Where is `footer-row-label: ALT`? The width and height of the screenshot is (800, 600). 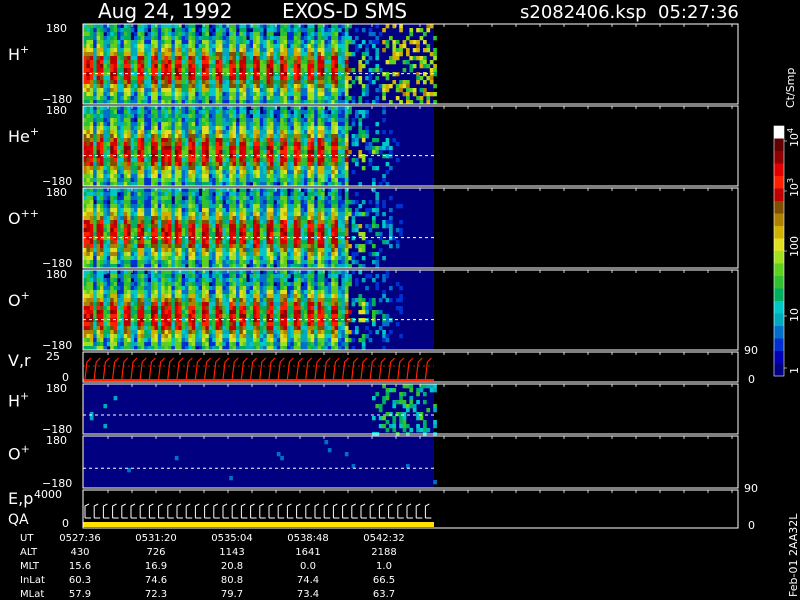
footer-row-label: ALT is located at coordinates (29, 552).